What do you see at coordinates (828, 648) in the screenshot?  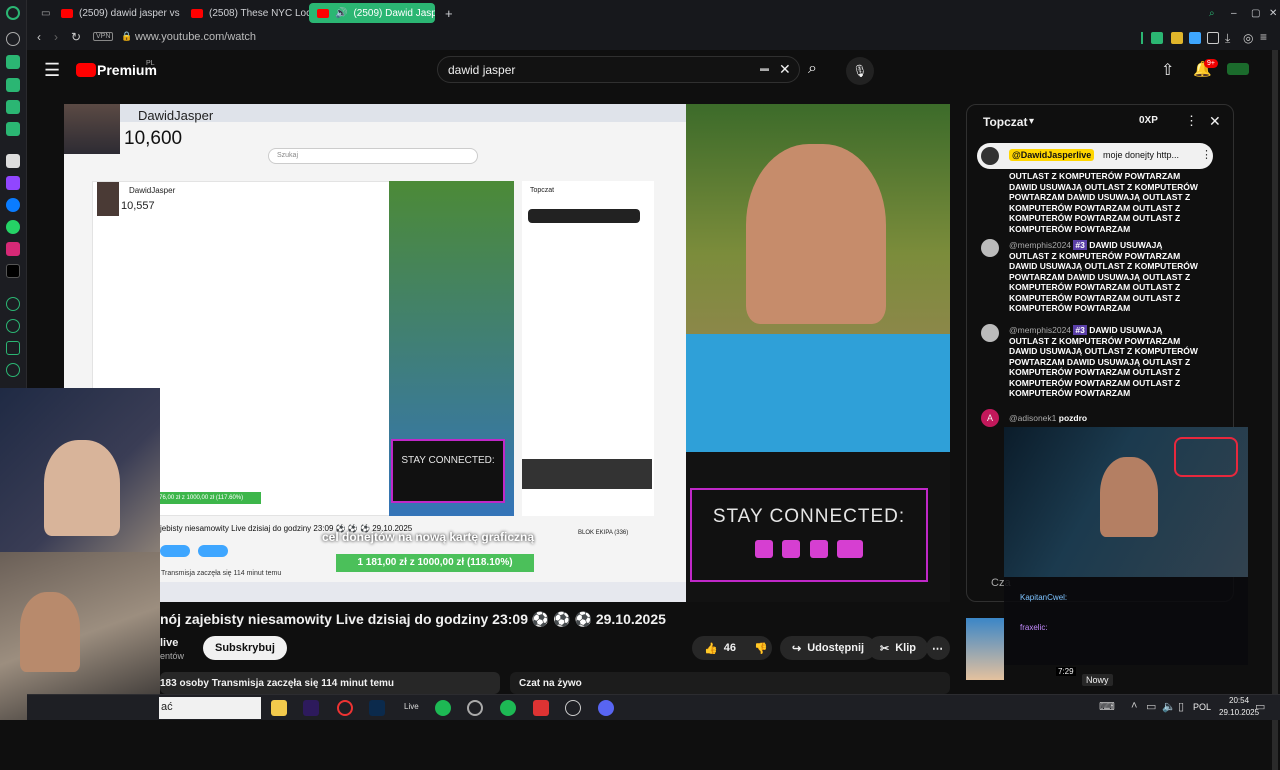 I see `share-button: ↪ Udostępnij` at bounding box center [828, 648].